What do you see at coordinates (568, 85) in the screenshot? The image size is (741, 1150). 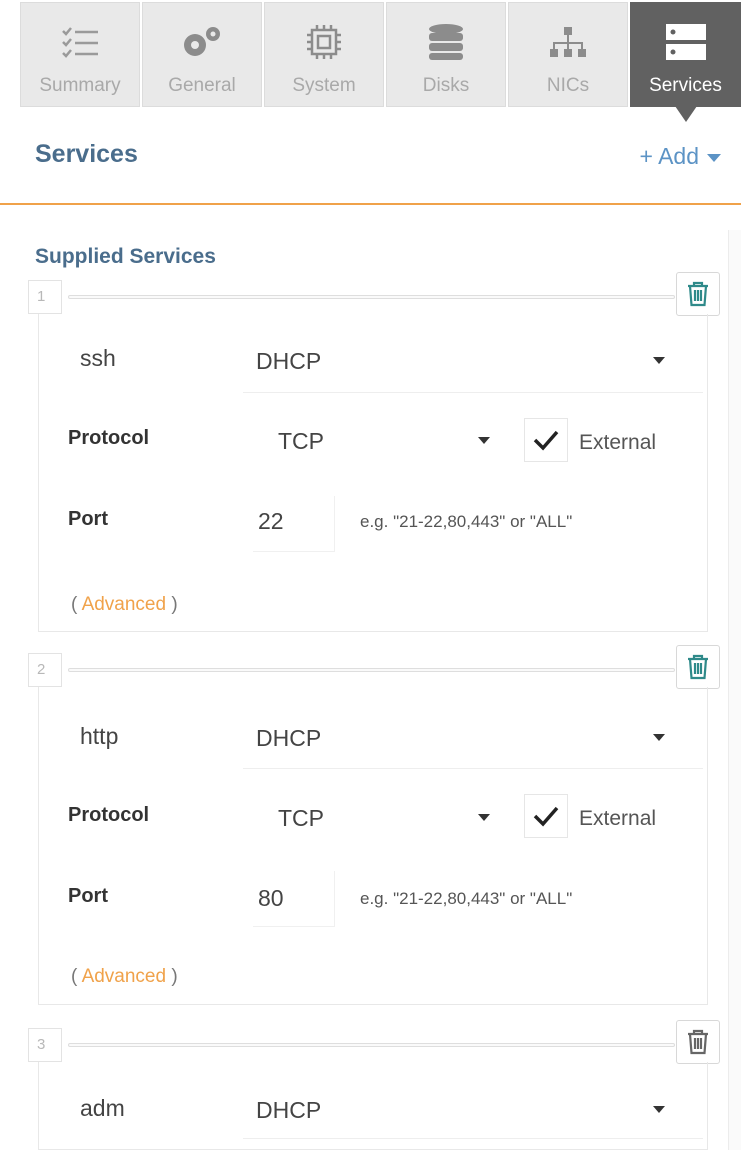 I see `tab-label: NICs` at bounding box center [568, 85].